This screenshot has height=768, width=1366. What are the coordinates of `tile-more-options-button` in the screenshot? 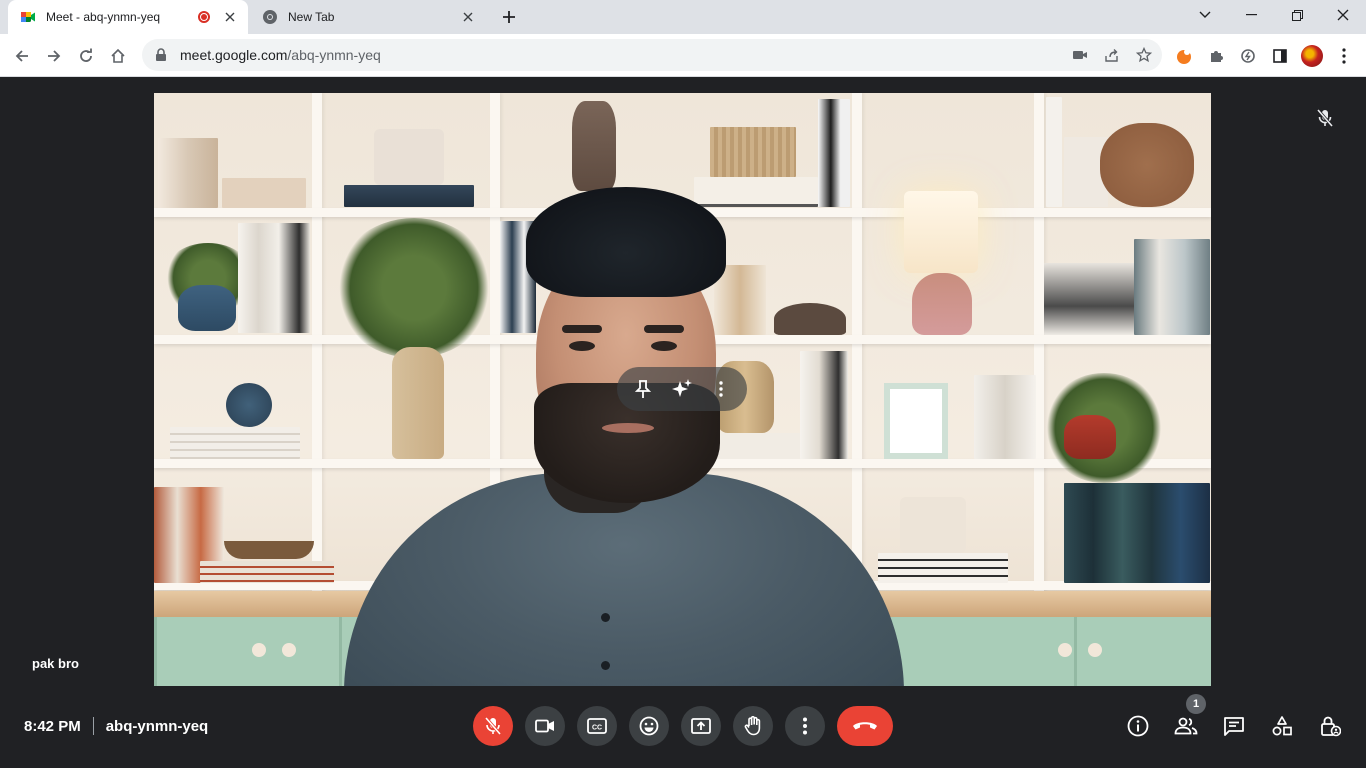 It's located at (721, 389).